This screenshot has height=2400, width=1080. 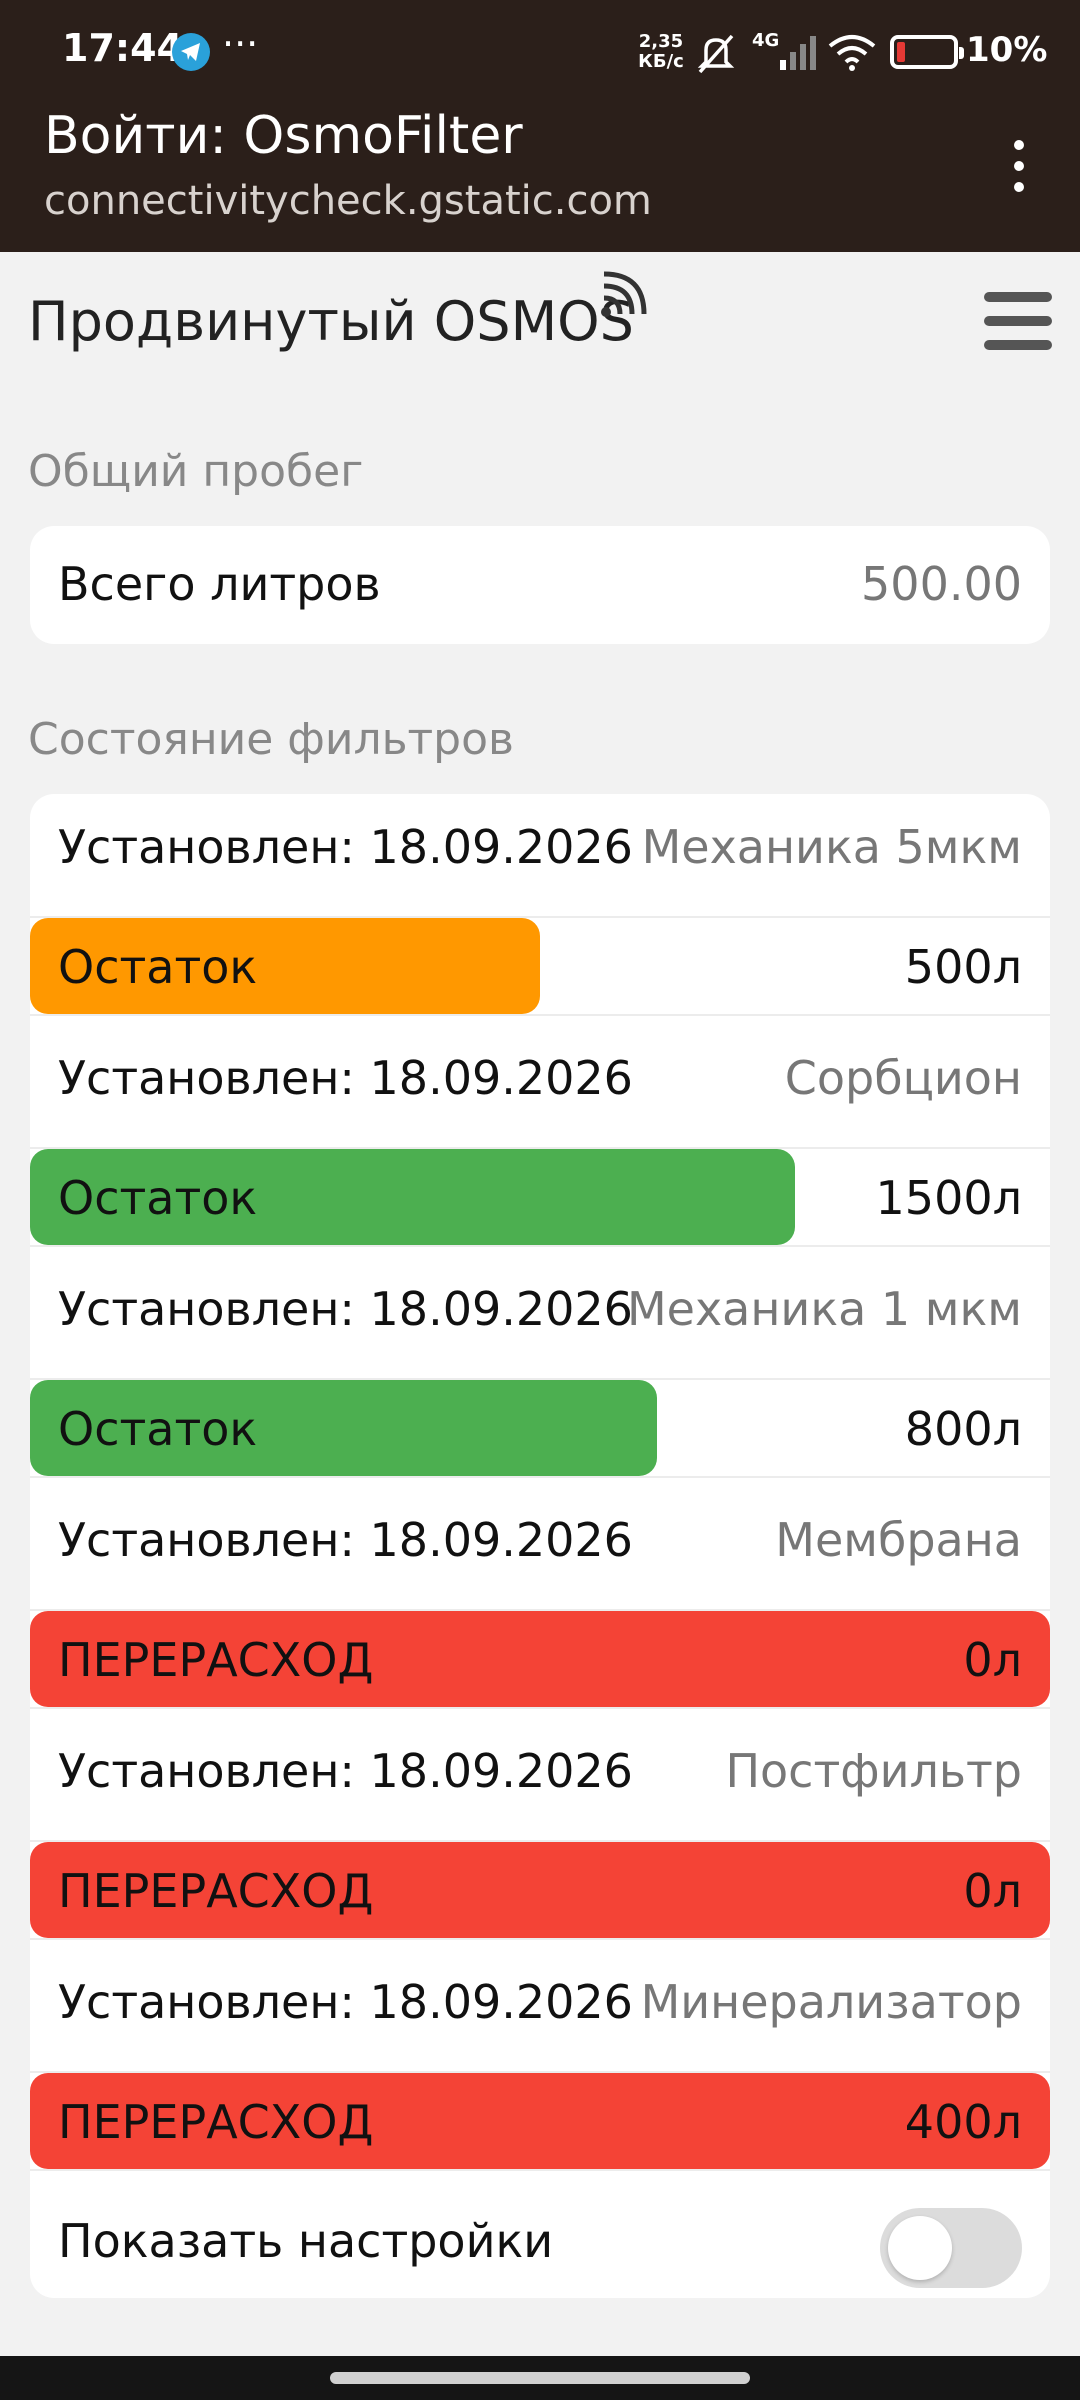 What do you see at coordinates (852, 53) in the screenshot?
I see `wifi-icon` at bounding box center [852, 53].